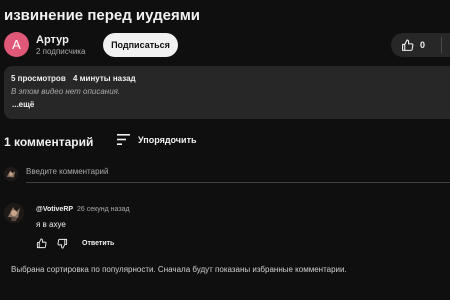  Describe the element at coordinates (23, 104) in the screenshot. I see `description-more-link: ...ещё` at that location.